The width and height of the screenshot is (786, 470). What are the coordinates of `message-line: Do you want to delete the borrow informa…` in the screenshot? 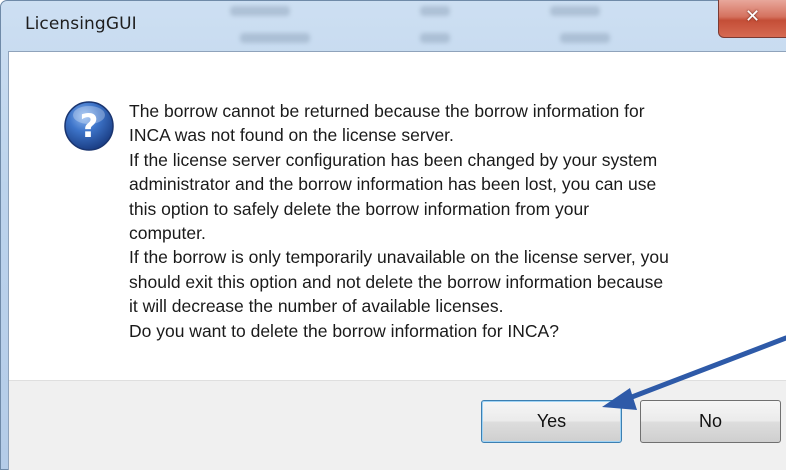 It's located at (344, 330).